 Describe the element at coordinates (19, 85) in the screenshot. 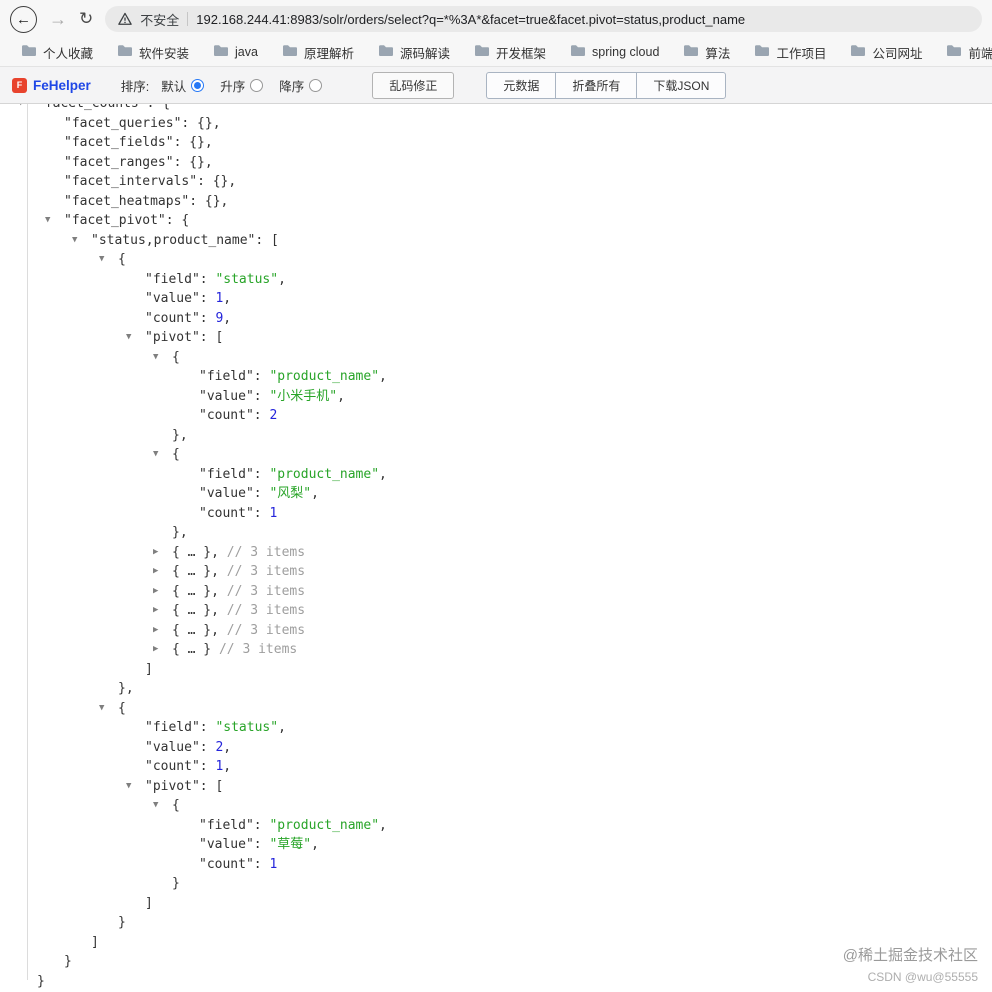

I see `fehelper-logo-icon: F` at that location.